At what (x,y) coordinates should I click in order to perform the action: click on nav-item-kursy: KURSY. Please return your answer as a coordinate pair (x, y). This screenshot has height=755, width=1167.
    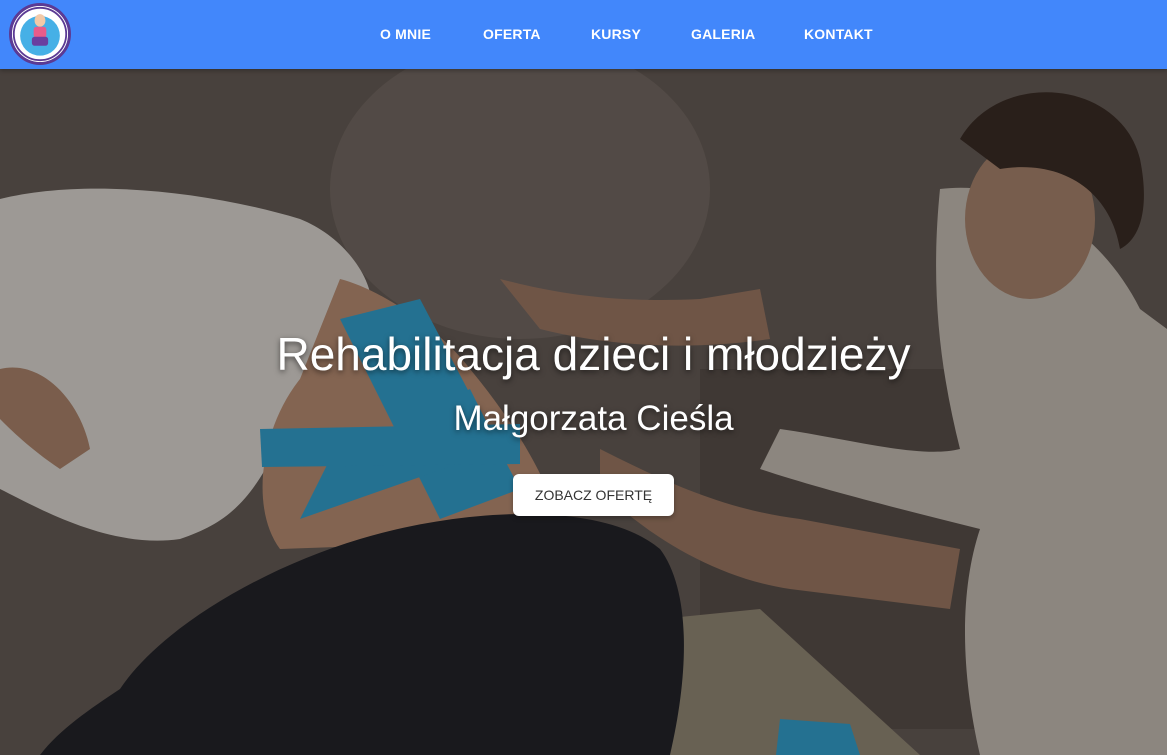
    Looking at the image, I should click on (616, 34).